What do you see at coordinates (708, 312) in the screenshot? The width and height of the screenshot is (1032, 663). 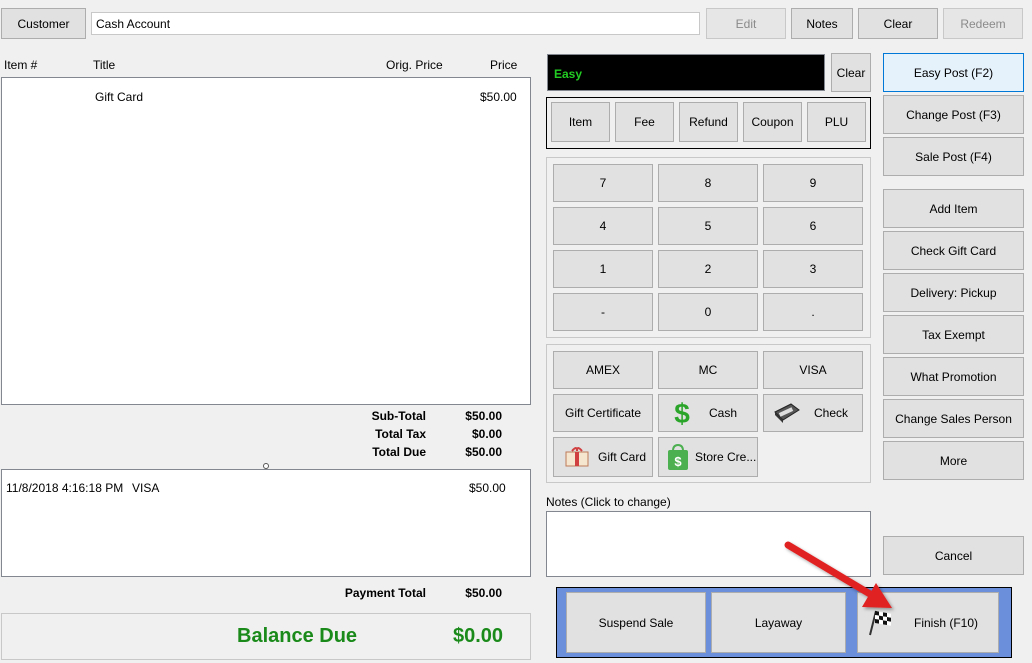 I see `keypad-0-button: 0` at bounding box center [708, 312].